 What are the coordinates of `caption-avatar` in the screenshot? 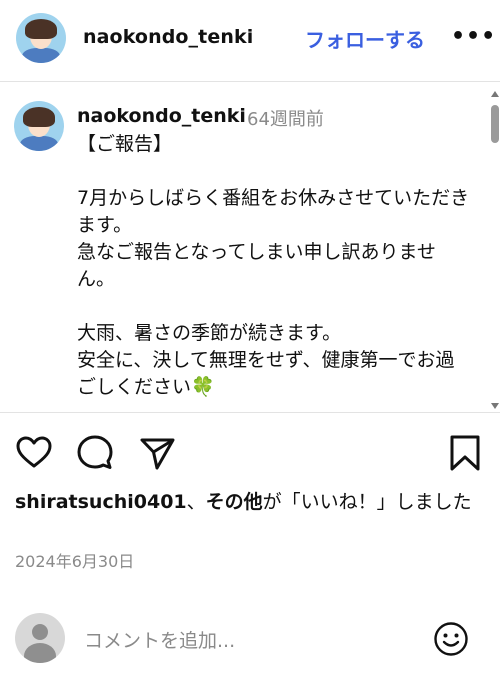 It's located at (39, 126).